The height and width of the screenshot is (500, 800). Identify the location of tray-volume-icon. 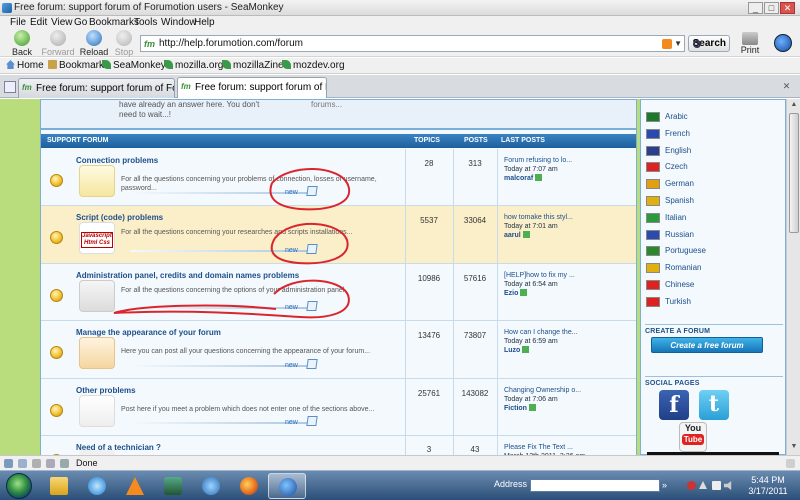
(728, 485).